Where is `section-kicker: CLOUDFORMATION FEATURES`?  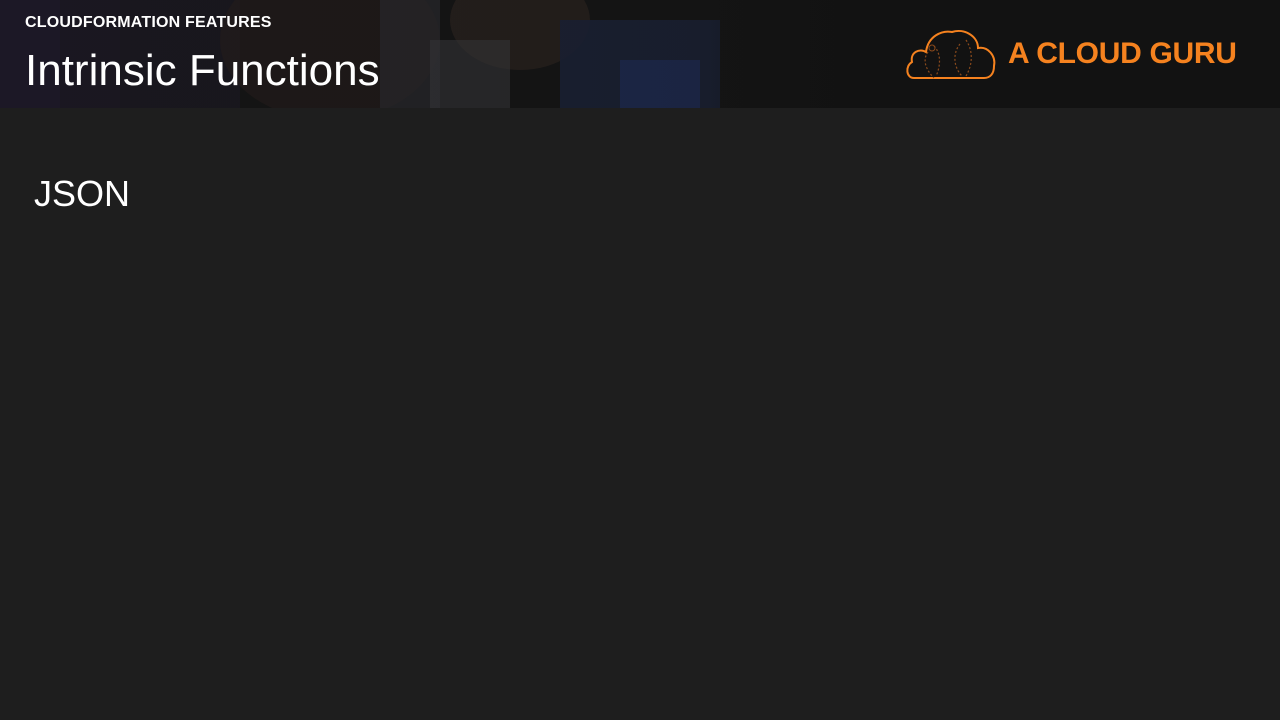 section-kicker: CLOUDFORMATION FEATURES is located at coordinates (148, 22).